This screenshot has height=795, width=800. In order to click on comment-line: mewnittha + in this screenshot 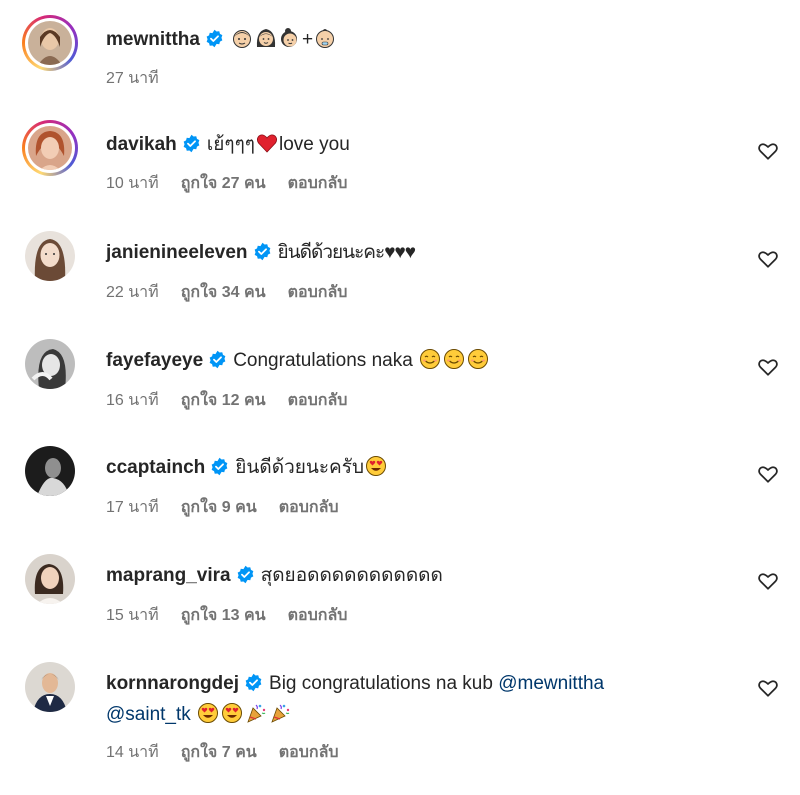, I will do `click(221, 40)`.